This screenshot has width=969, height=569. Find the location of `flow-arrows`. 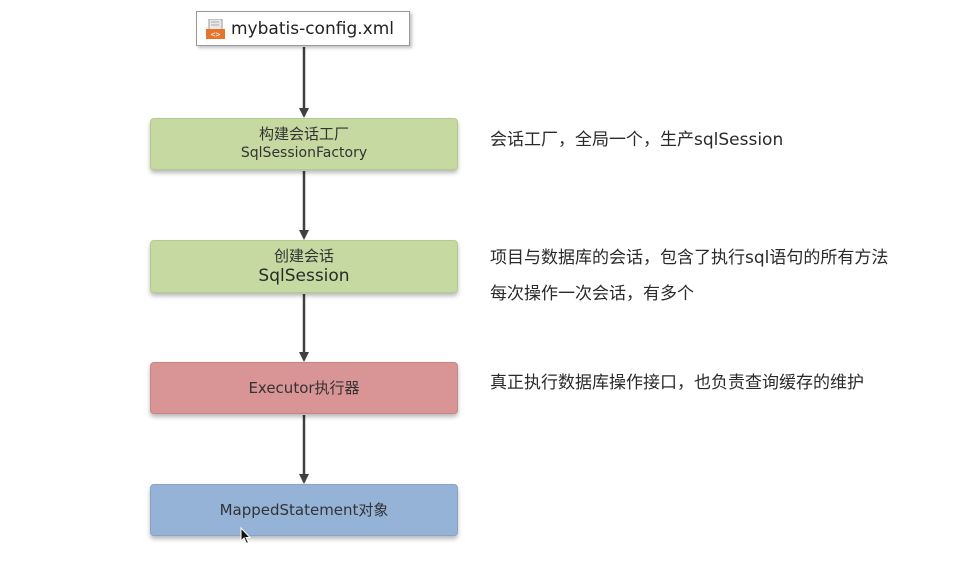

flow-arrows is located at coordinates (304, 265).